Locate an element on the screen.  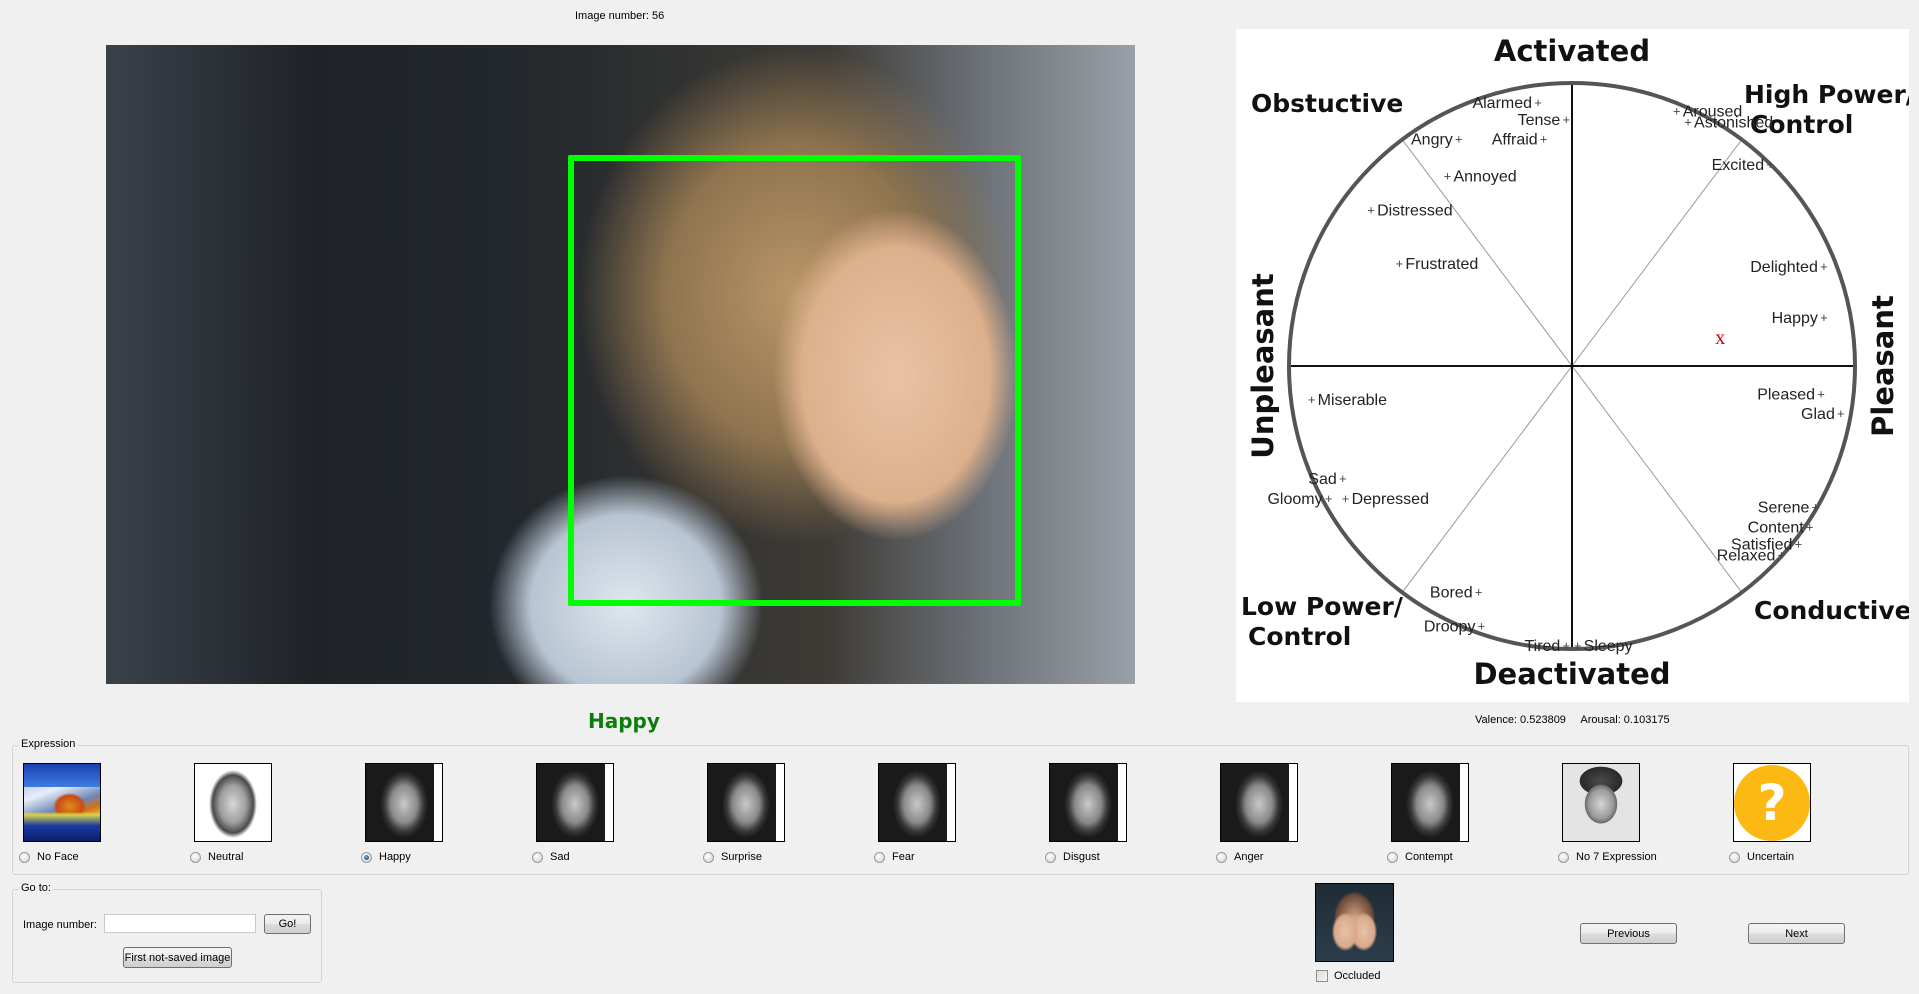
goto-image-number-input is located at coordinates (180, 923).